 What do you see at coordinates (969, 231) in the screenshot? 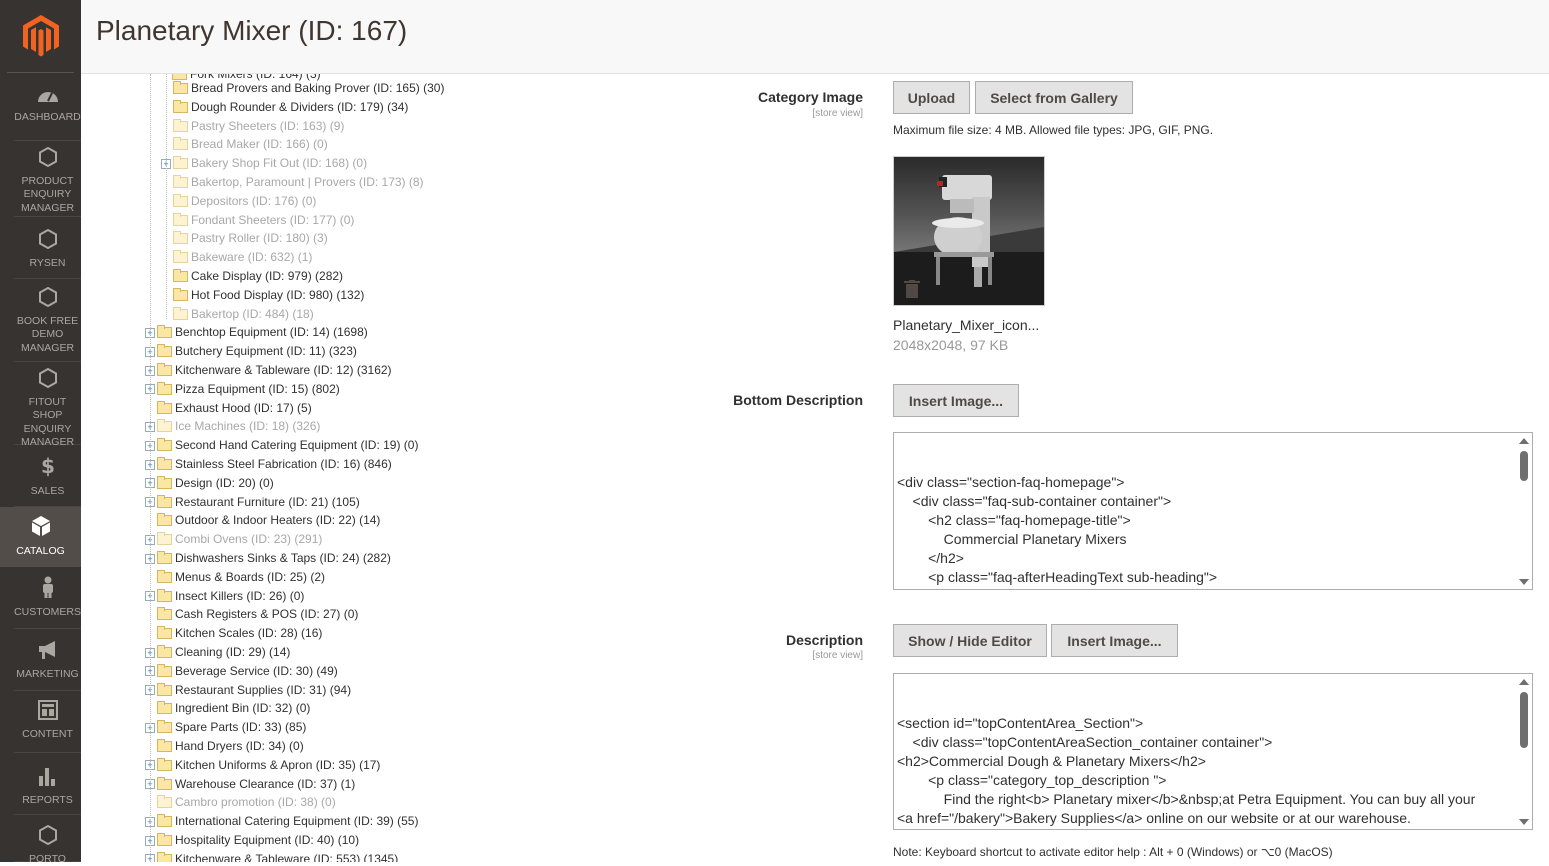
I see `category-image-preview` at bounding box center [969, 231].